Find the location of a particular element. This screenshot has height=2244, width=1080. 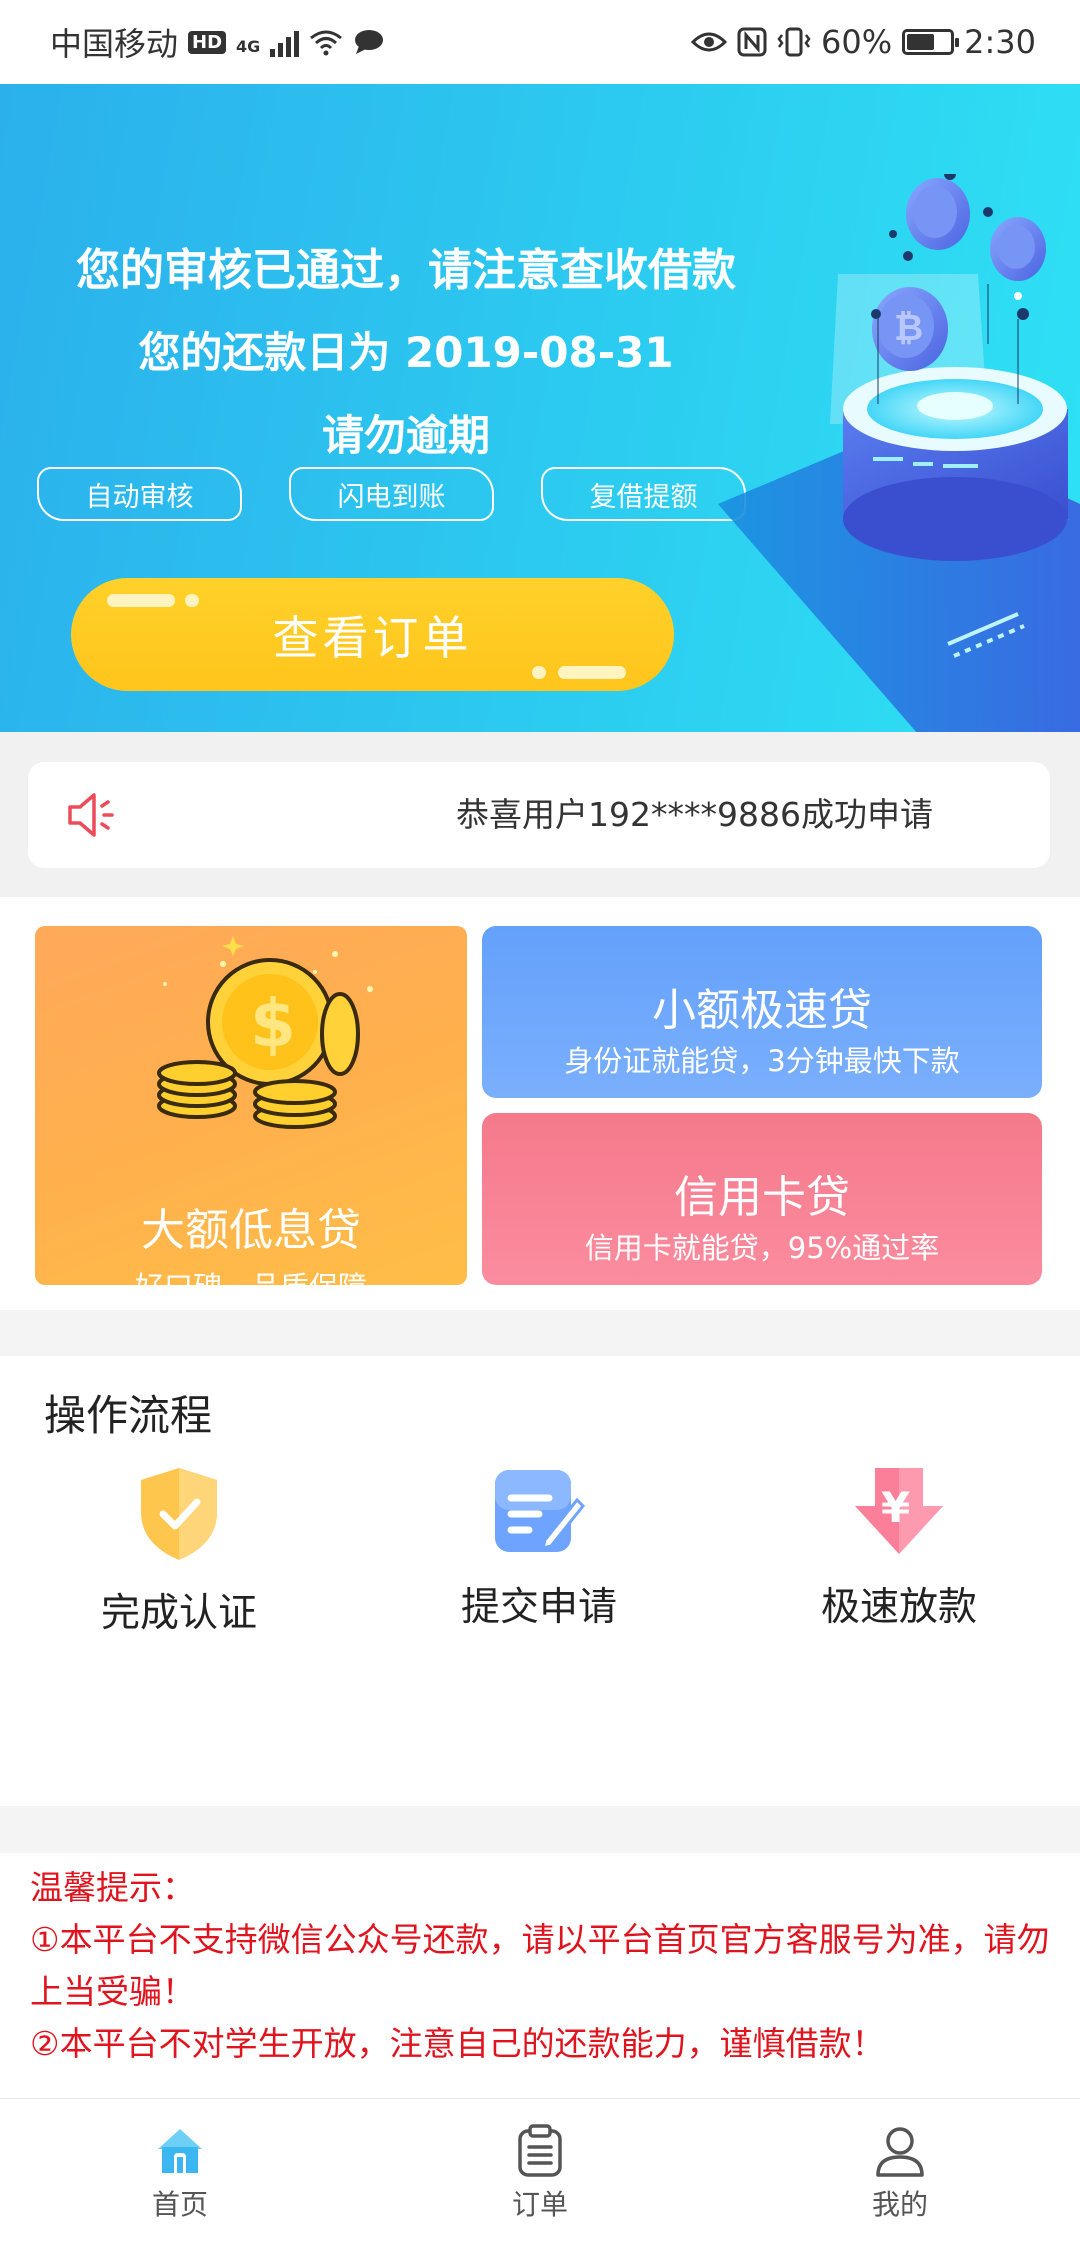

tab-profile: 我的 is located at coordinates (900, 2171).